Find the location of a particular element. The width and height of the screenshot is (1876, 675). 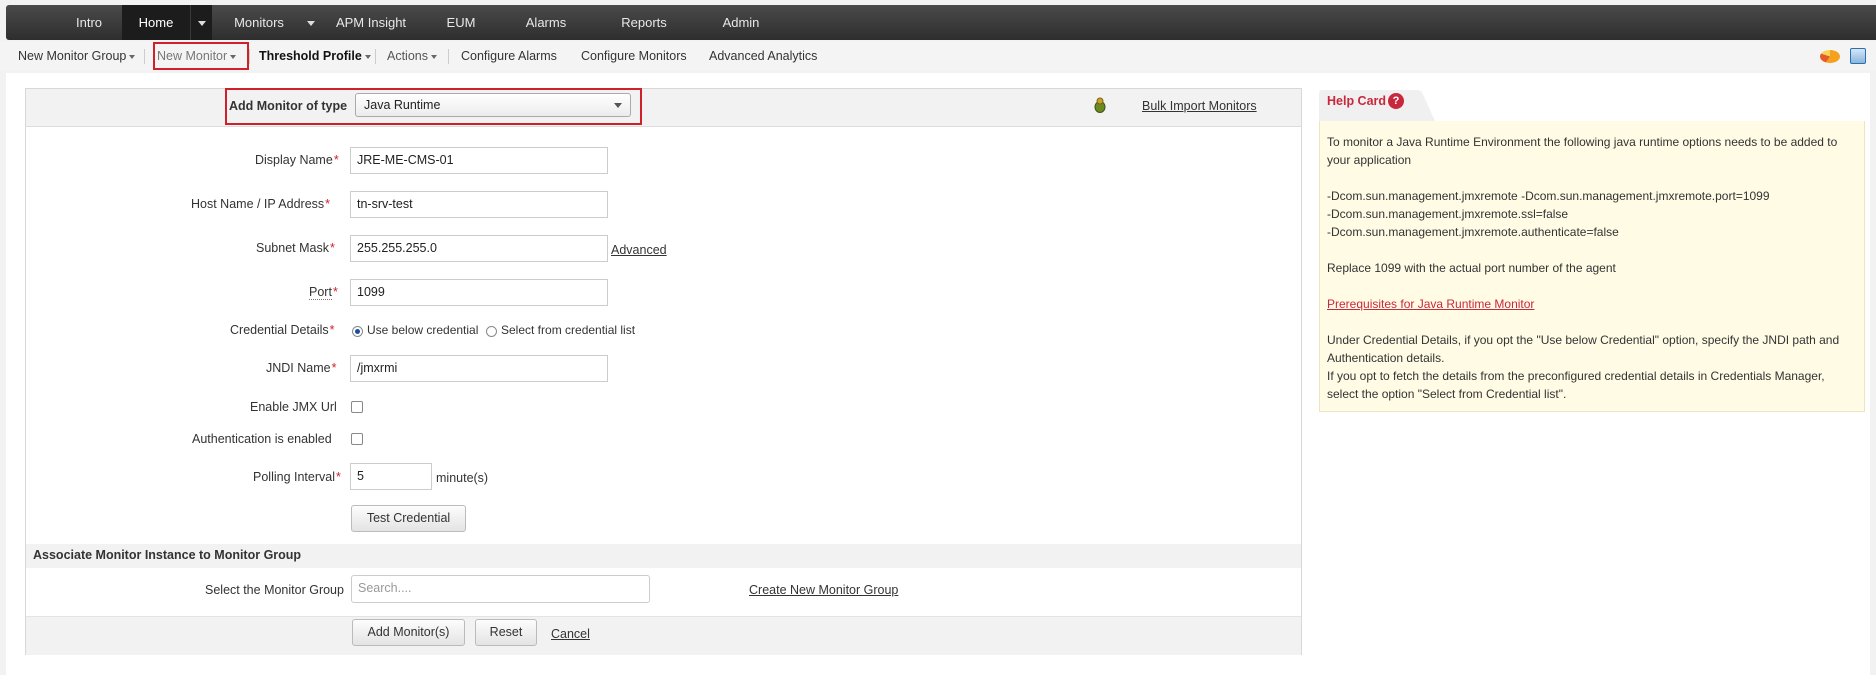

display-name-label: Display Name* is located at coordinates (297, 160).